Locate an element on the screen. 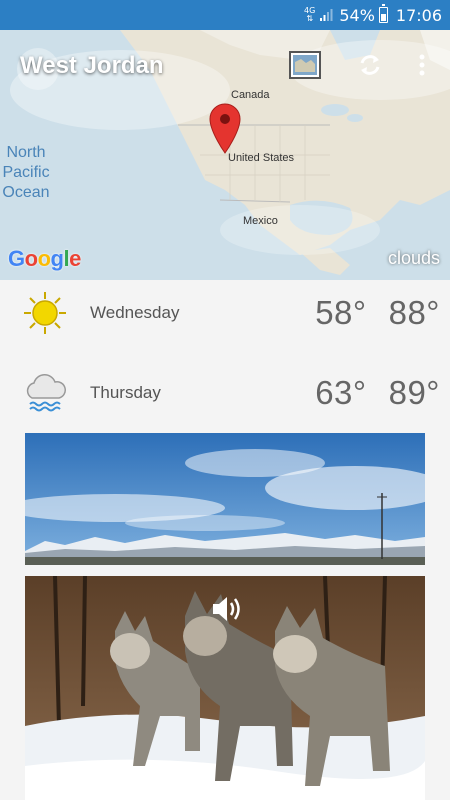 The height and width of the screenshot is (800, 450). map-icon is located at coordinates (305, 65).